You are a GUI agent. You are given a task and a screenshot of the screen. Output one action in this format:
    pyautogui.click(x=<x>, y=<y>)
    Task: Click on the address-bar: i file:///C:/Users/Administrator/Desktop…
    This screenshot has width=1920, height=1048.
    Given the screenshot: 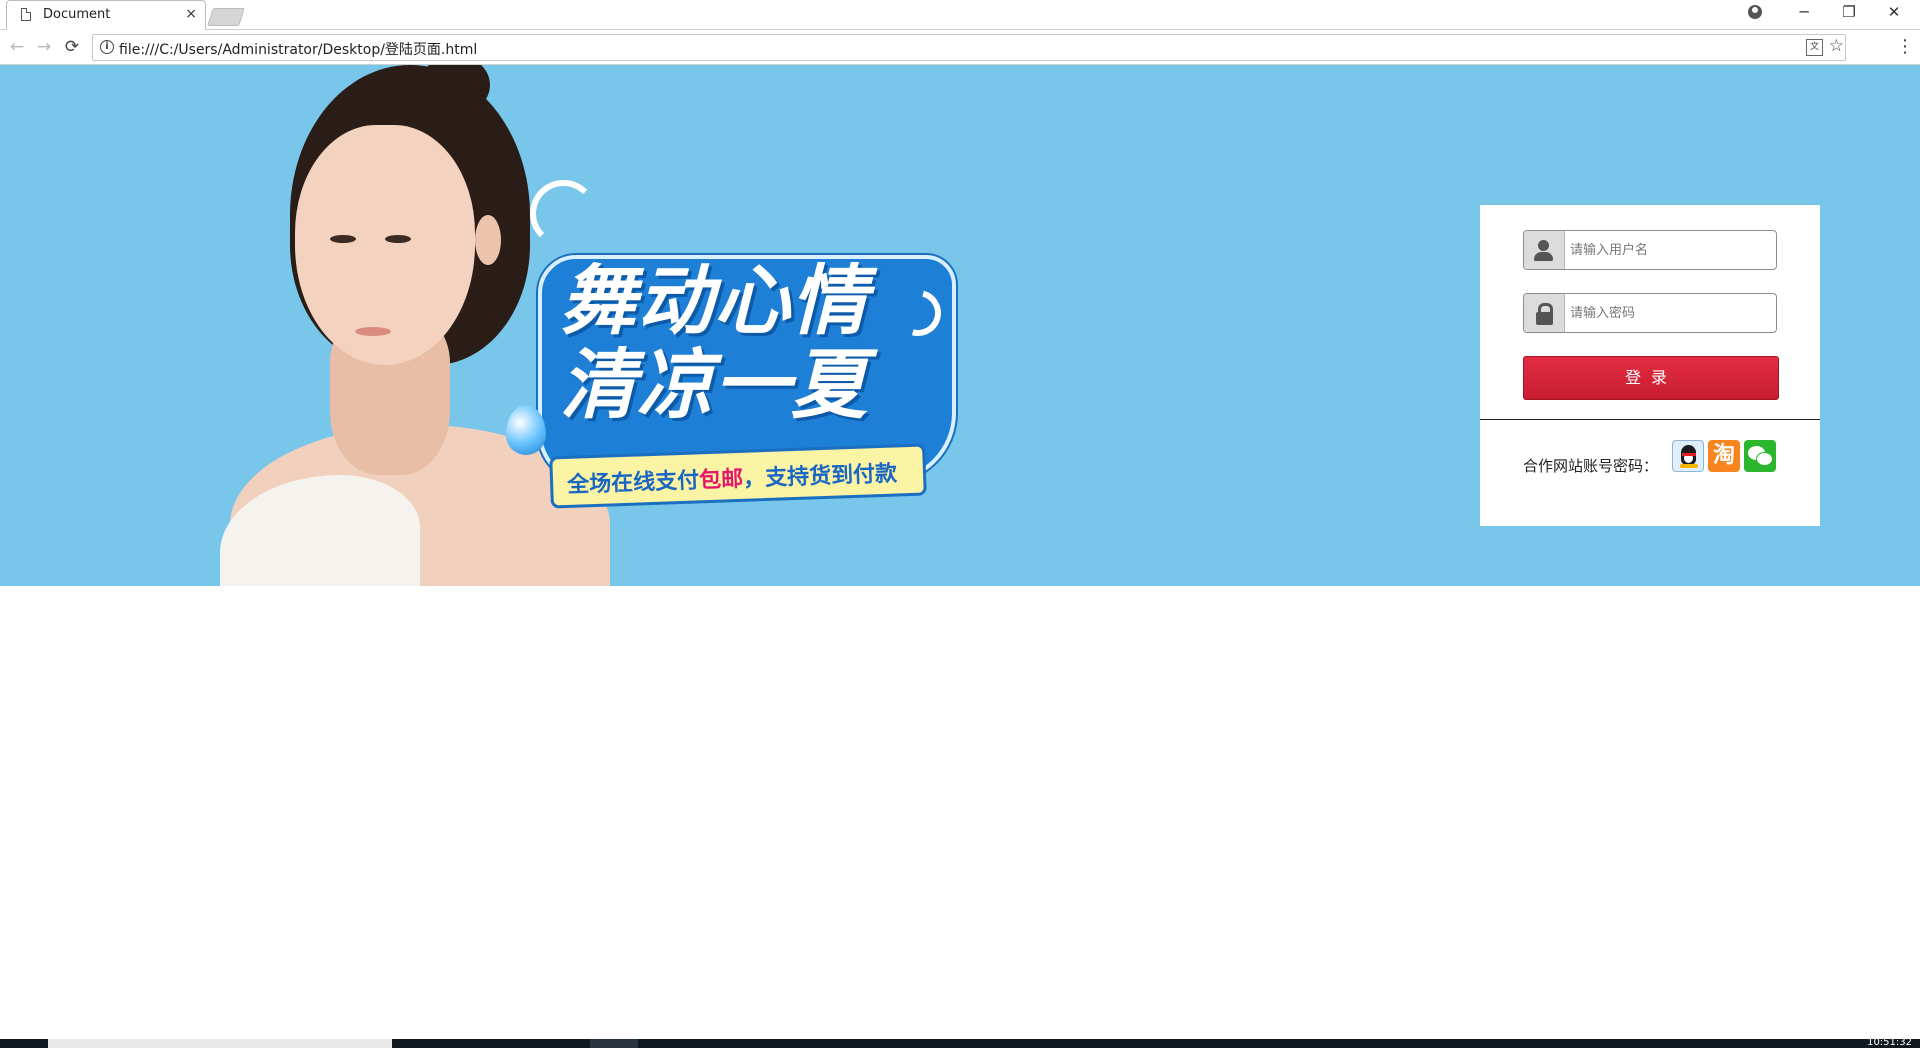 What is the action you would take?
    pyautogui.click(x=969, y=47)
    